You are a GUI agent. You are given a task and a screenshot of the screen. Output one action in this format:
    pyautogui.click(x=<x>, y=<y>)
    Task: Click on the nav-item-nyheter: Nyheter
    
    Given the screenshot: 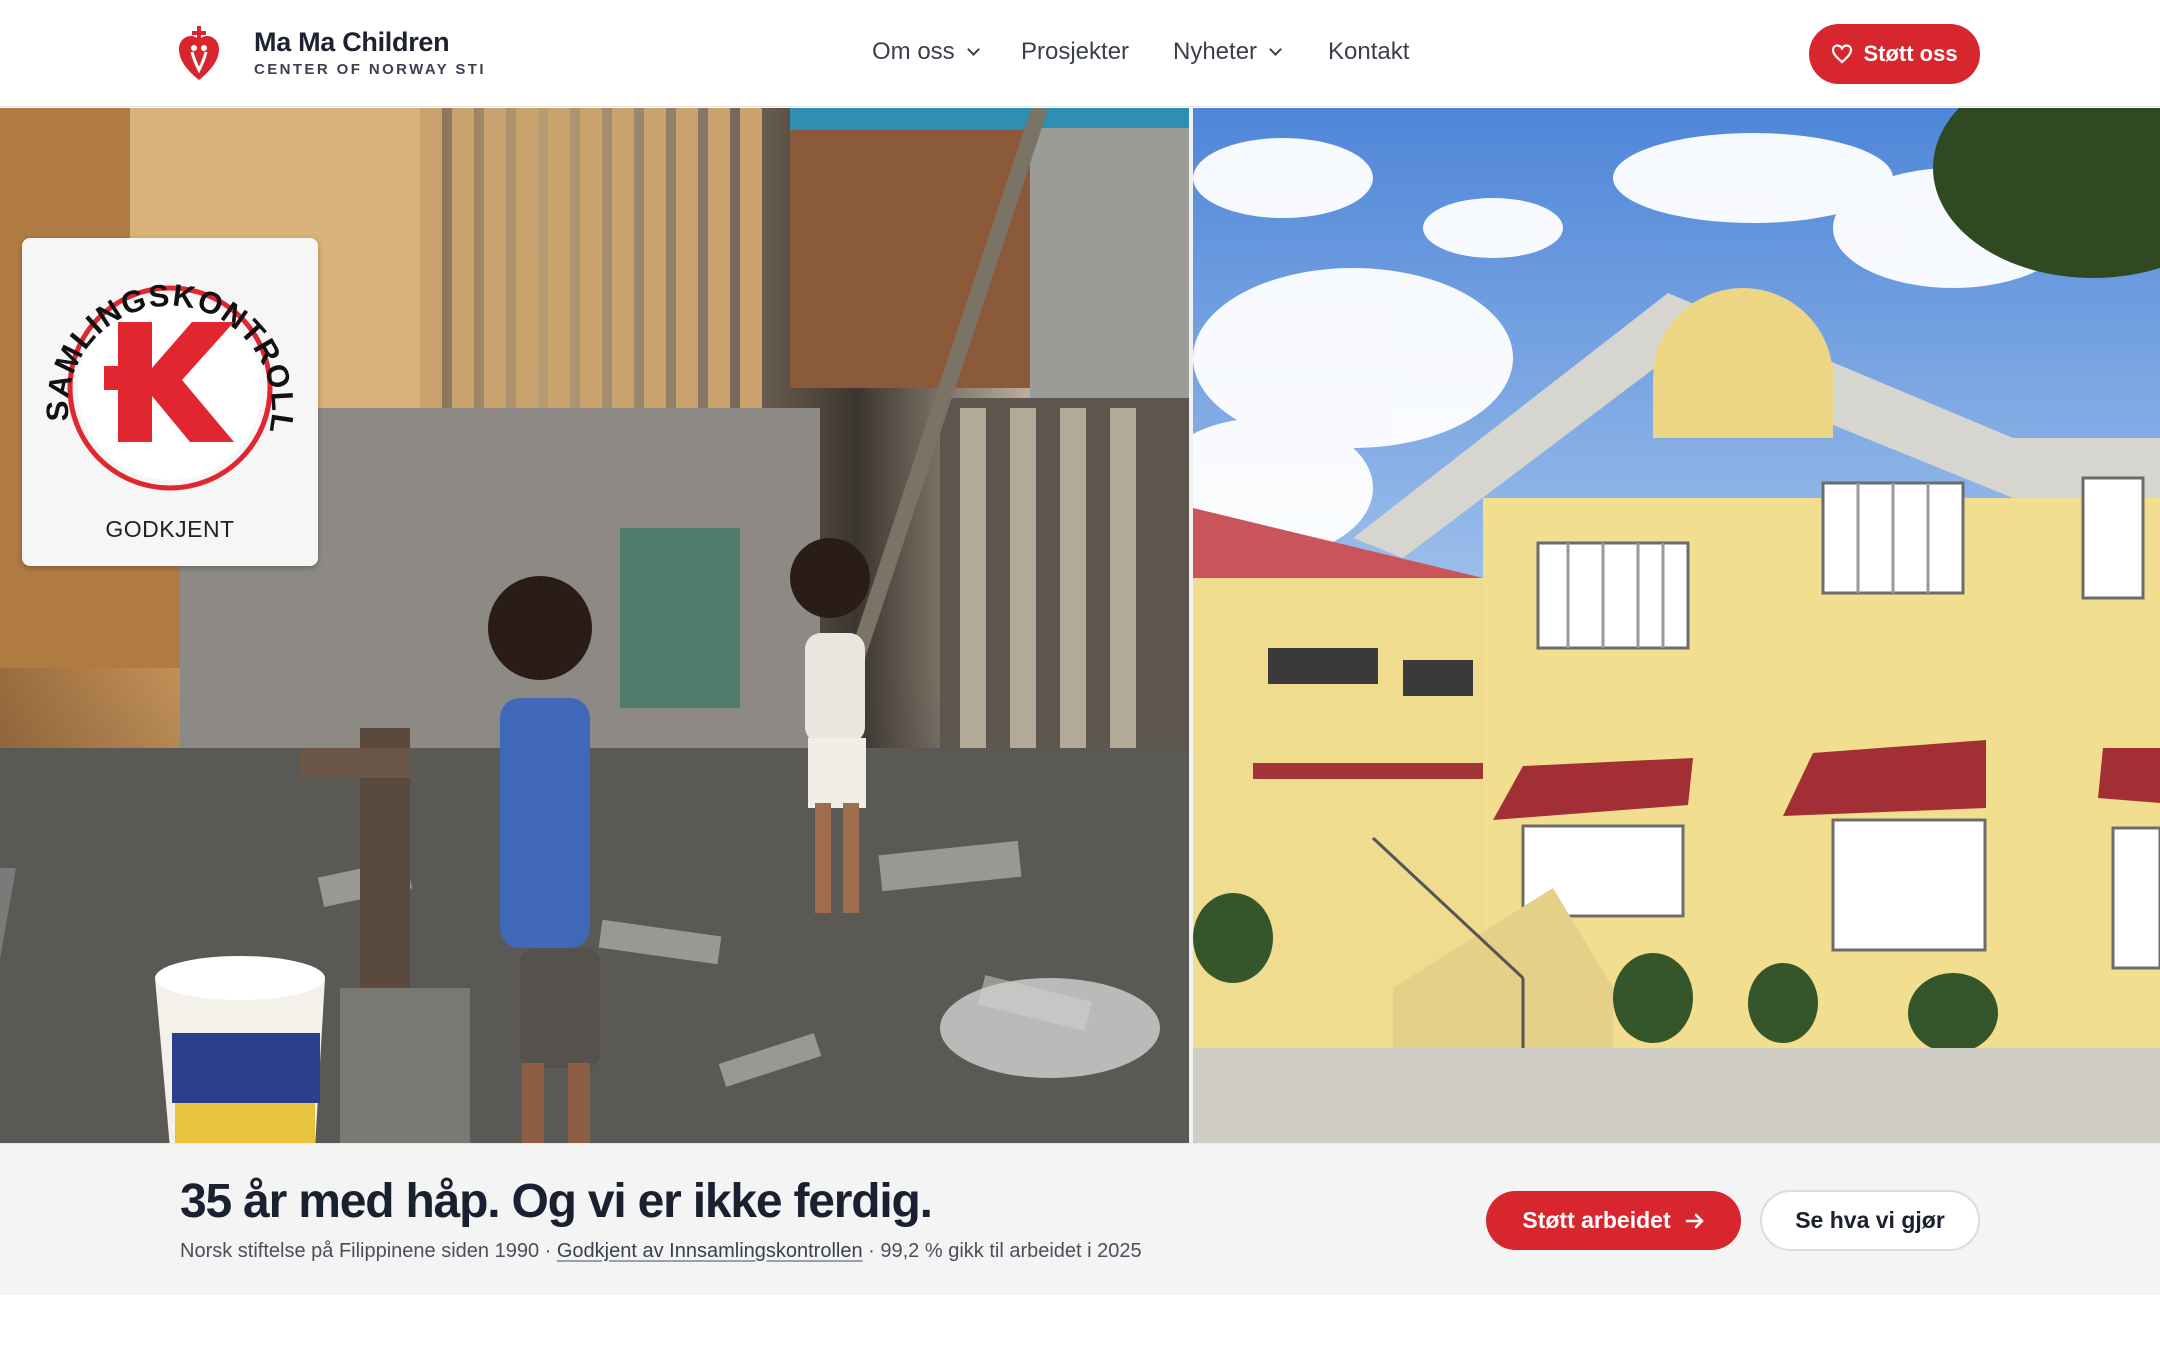 What is the action you would take?
    pyautogui.click(x=1227, y=52)
    